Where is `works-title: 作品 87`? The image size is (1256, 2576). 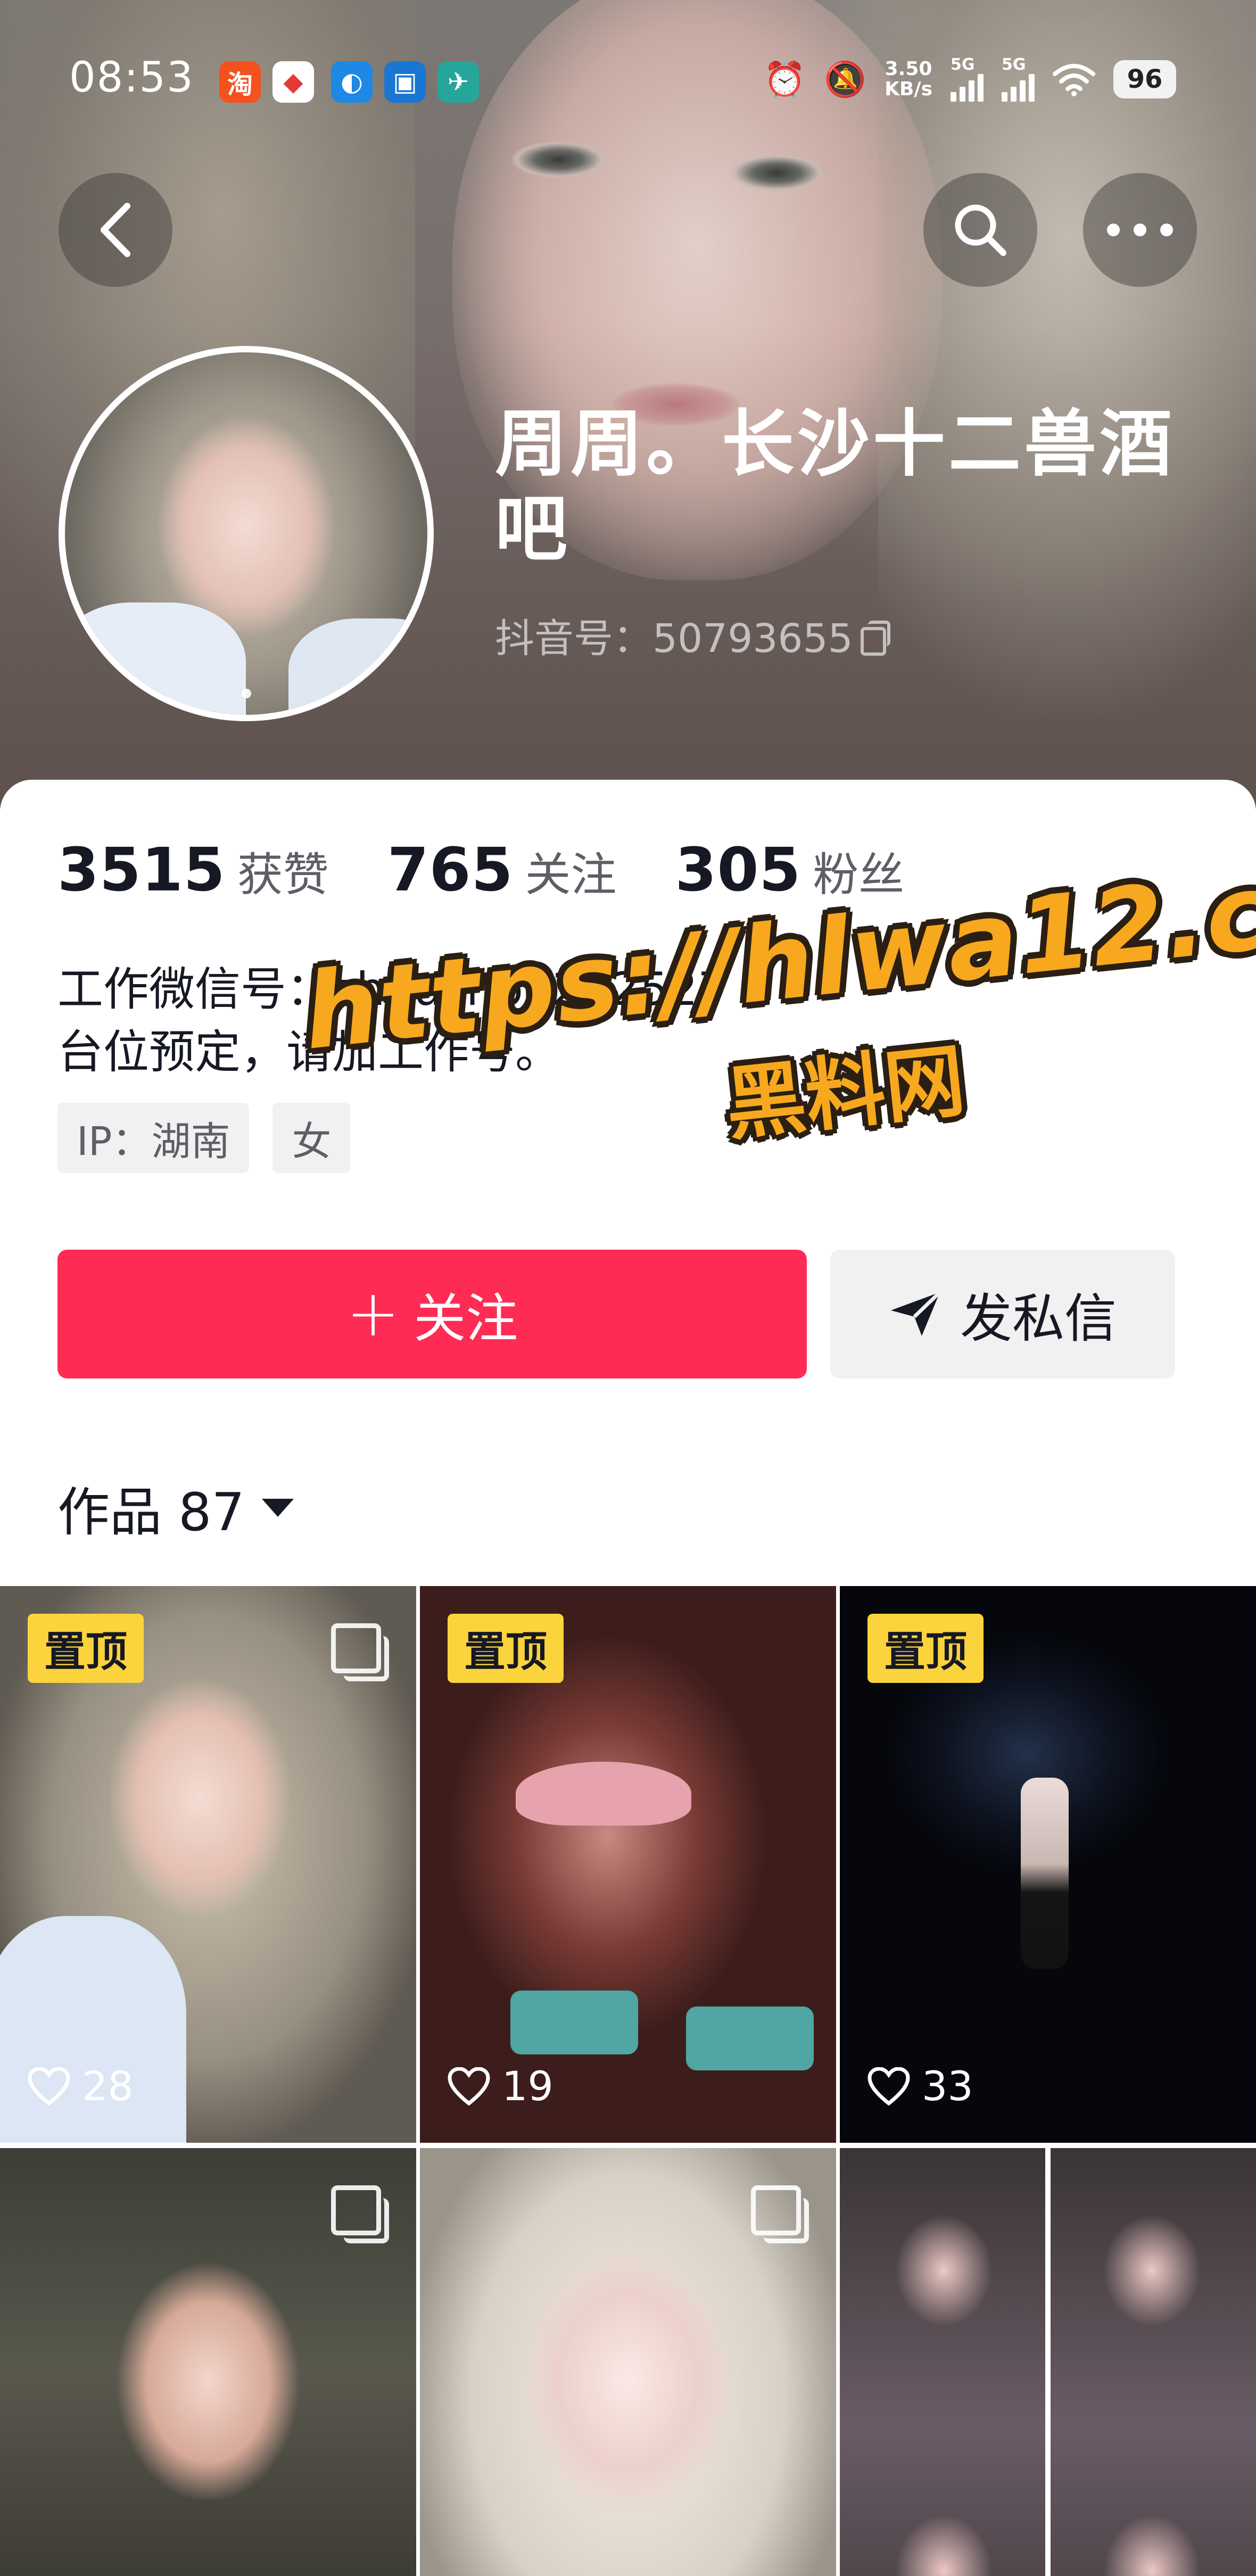 works-title: 作品 87 is located at coordinates (151, 1512).